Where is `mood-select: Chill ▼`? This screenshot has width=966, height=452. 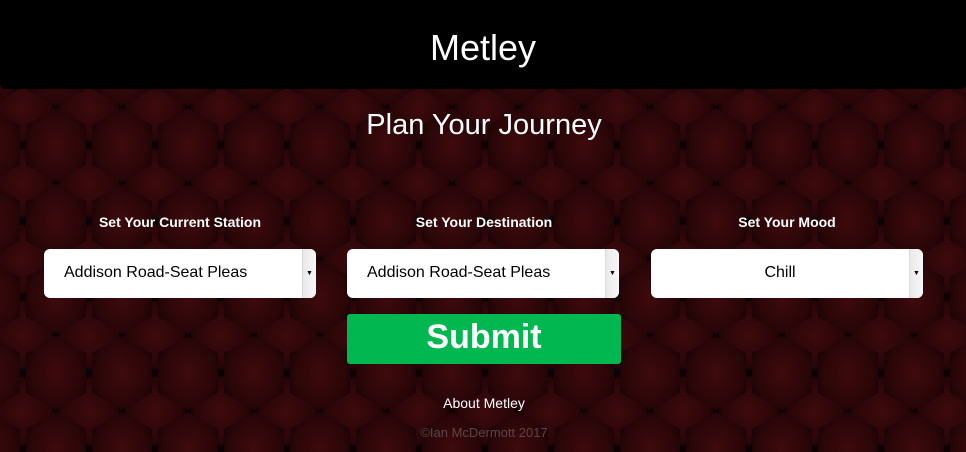 mood-select: Chill ▼ is located at coordinates (787, 273).